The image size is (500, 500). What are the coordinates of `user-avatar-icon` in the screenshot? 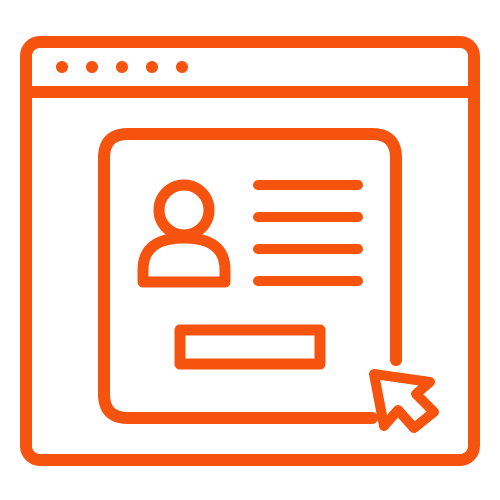 It's located at (184, 233).